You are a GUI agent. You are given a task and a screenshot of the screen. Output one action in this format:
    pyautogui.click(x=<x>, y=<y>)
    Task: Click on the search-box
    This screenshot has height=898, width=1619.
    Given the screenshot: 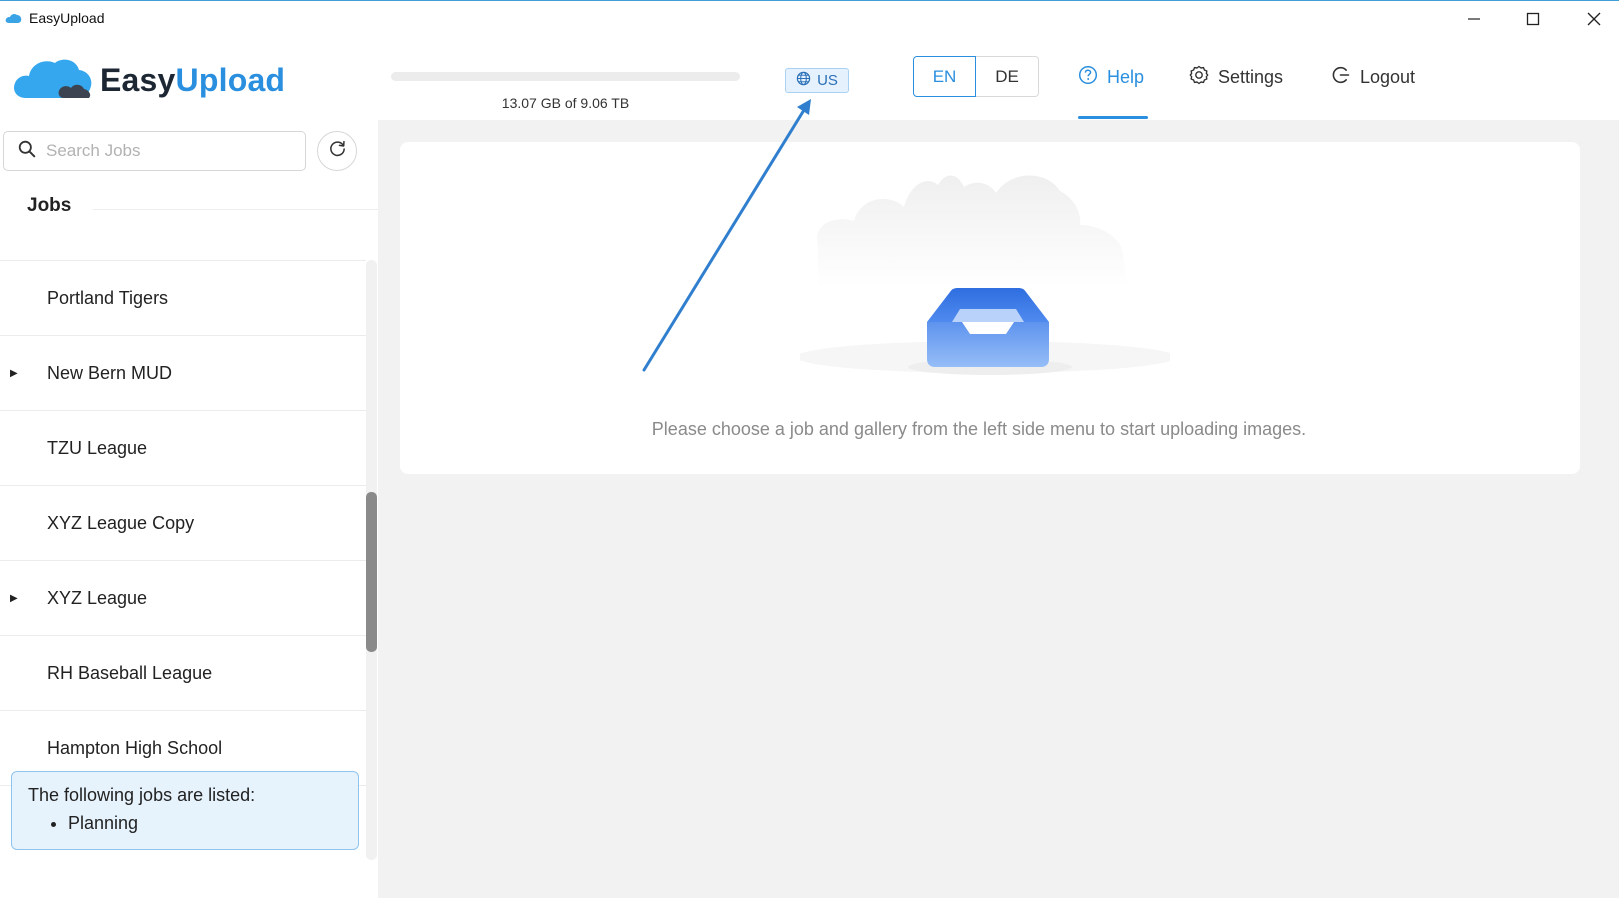 What is the action you would take?
    pyautogui.click(x=154, y=151)
    